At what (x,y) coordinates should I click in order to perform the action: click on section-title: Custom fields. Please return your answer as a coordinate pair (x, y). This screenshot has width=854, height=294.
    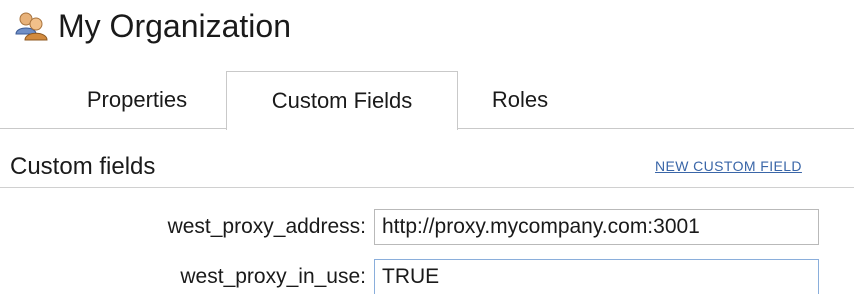
    Looking at the image, I should click on (83, 166).